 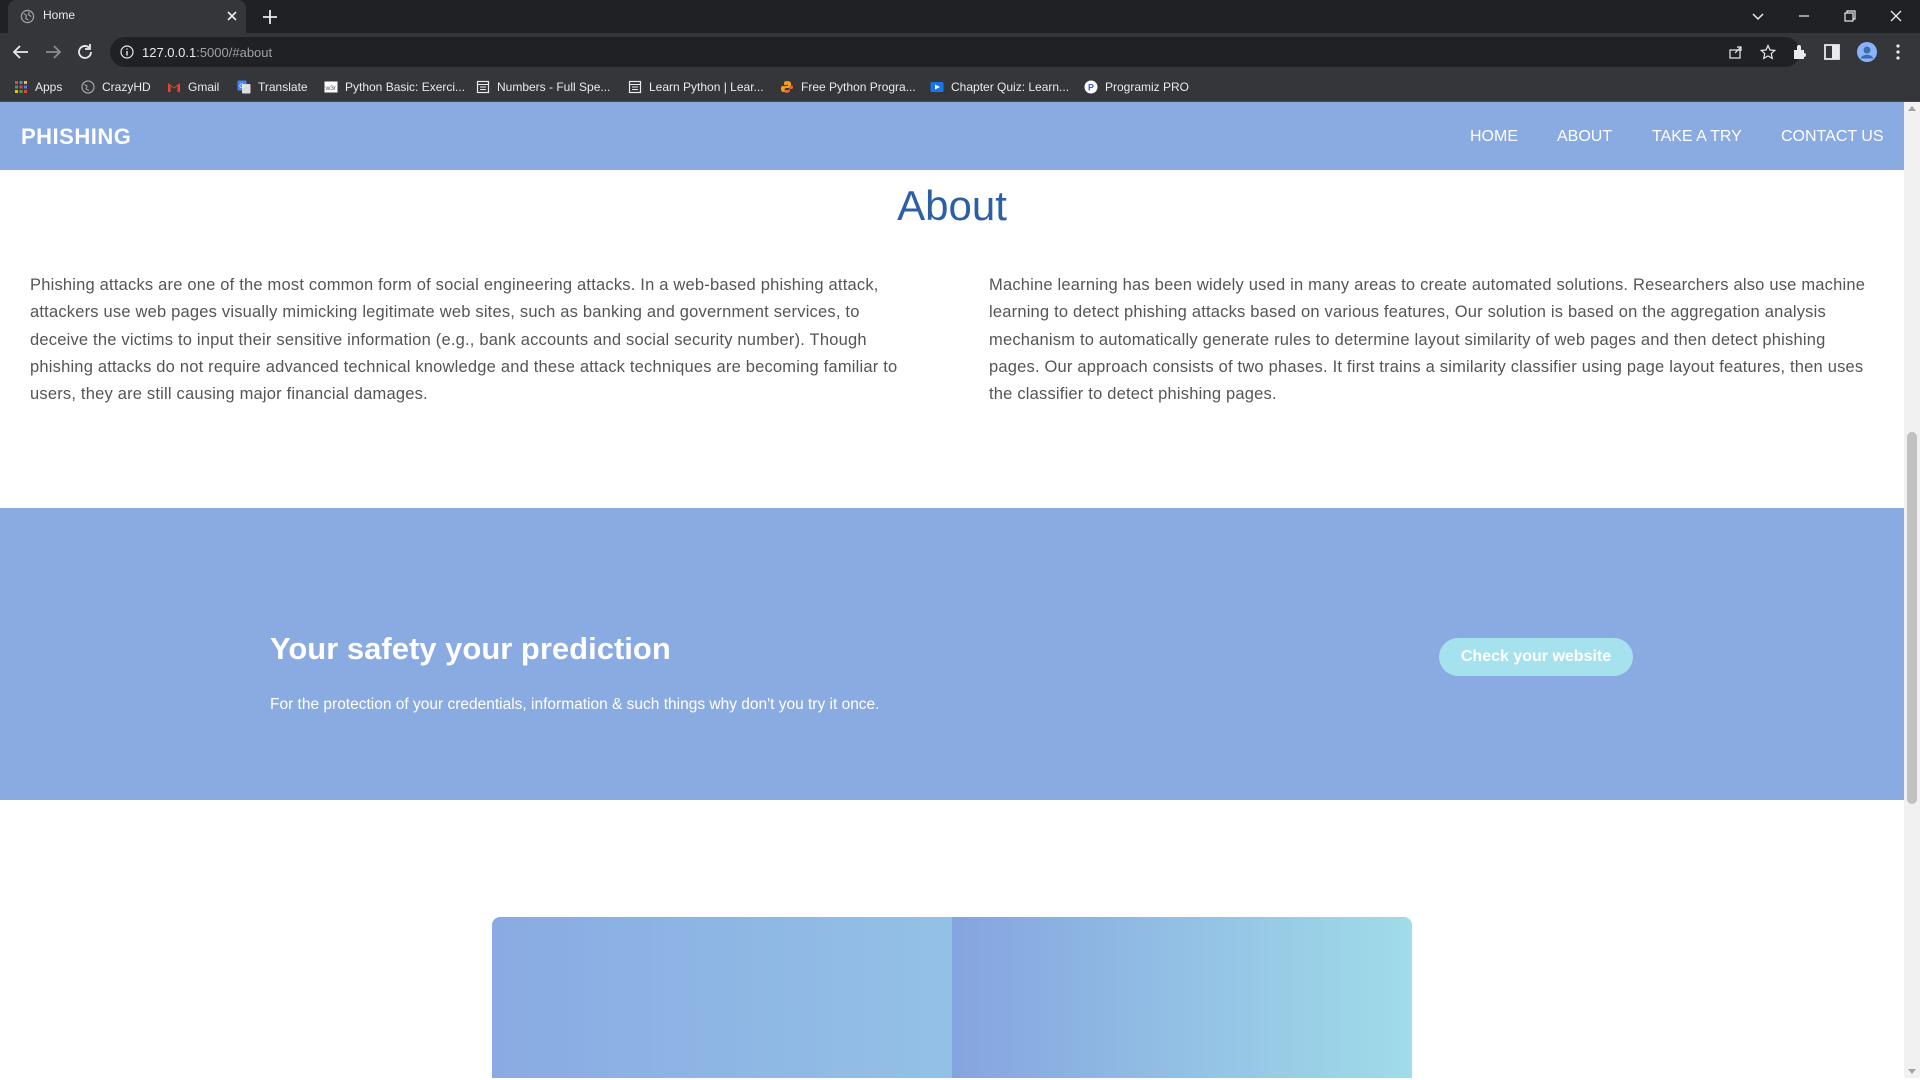 I want to click on tab-search-chevron-icon, so click(x=1758, y=16).